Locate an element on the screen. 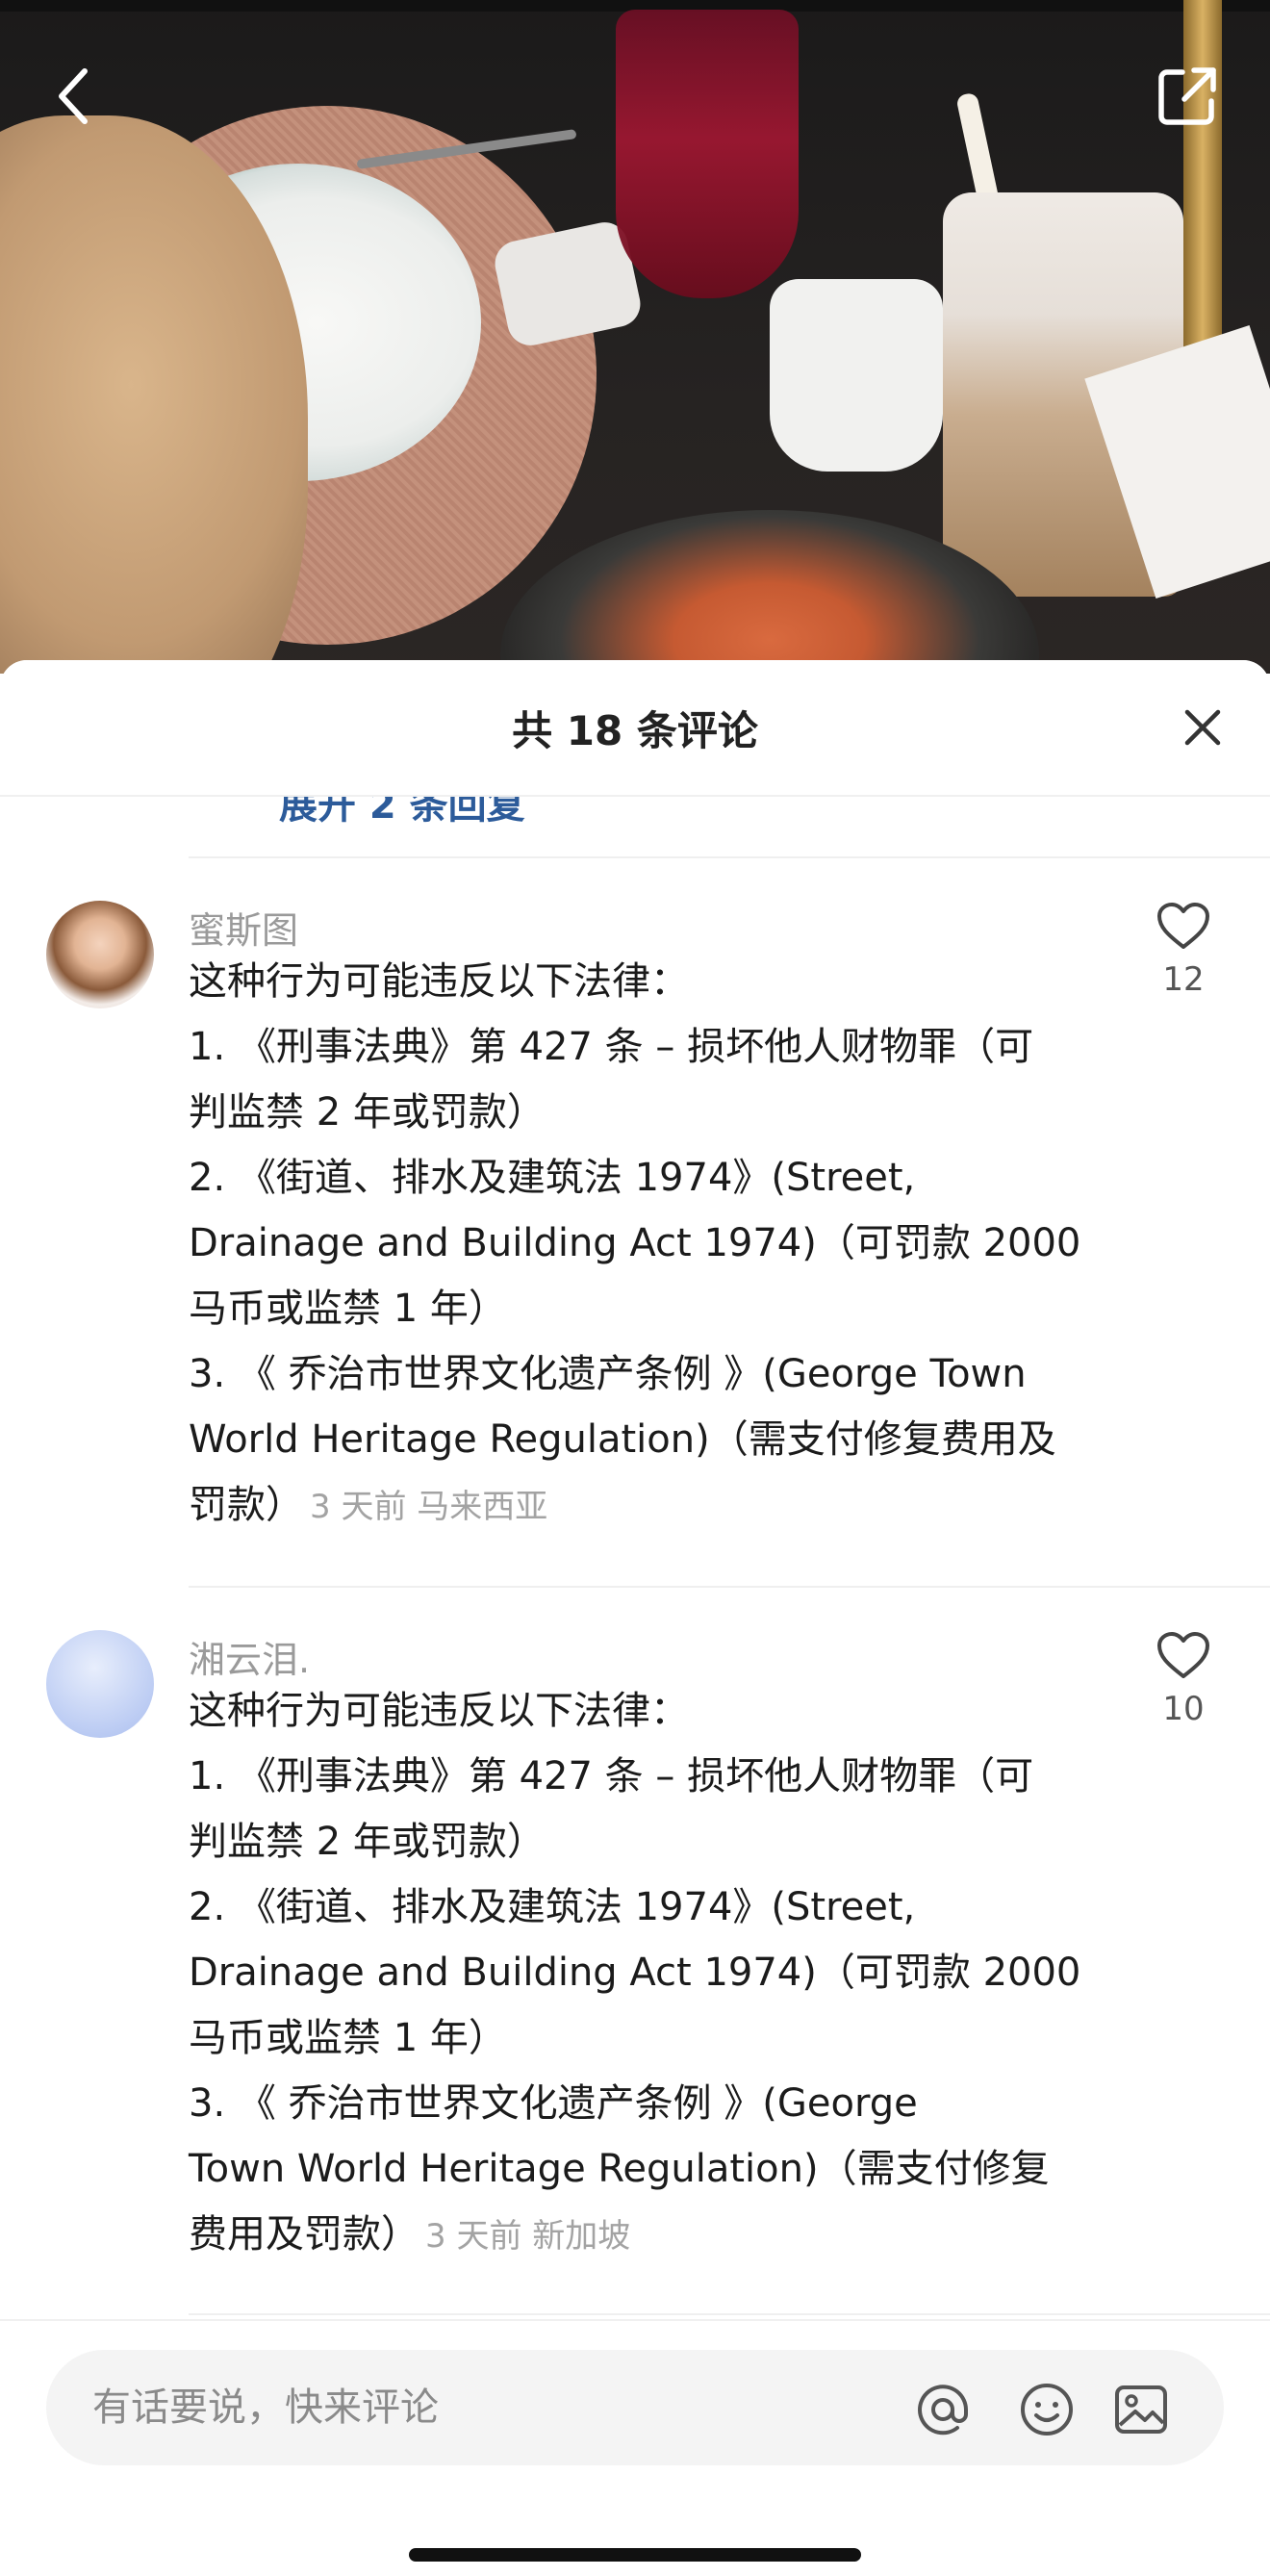 Image resolution: width=1270 pixels, height=2576 pixels. comment-meta: 3 天前 新加坡 is located at coordinates (528, 2236).